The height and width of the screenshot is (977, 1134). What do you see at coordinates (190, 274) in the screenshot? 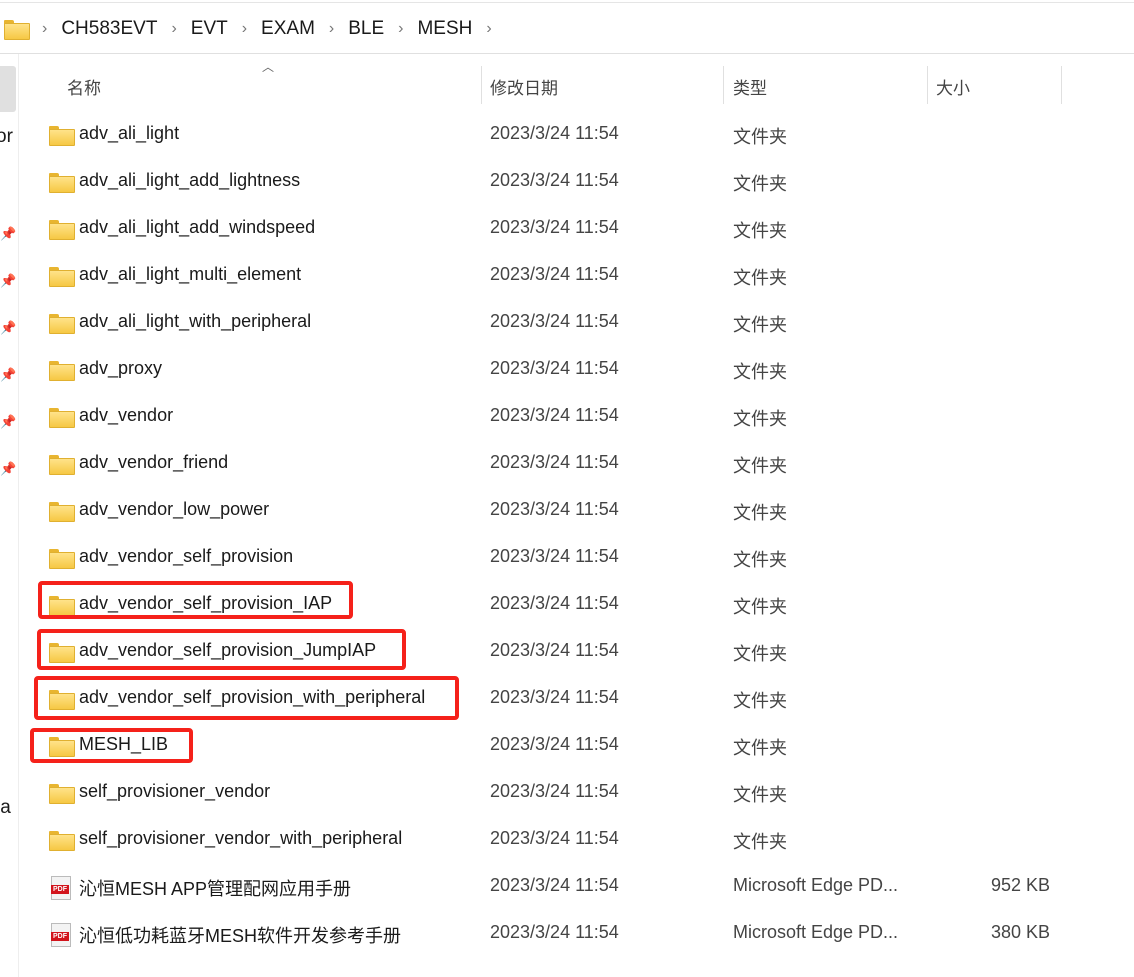
I see `file-name: adv_ali_light_multi_element` at bounding box center [190, 274].